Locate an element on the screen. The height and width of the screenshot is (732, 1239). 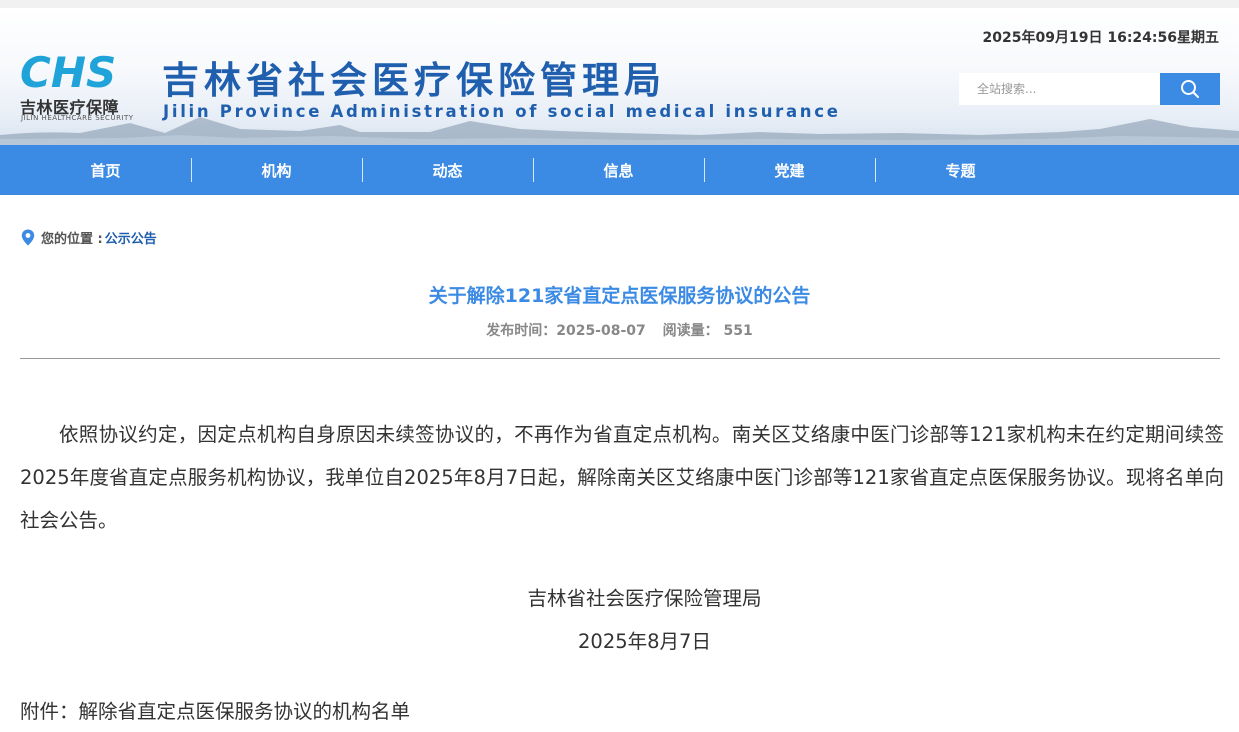
datetime-display: 2025年09月19日 16:24:56星期五 is located at coordinates (1100, 38).